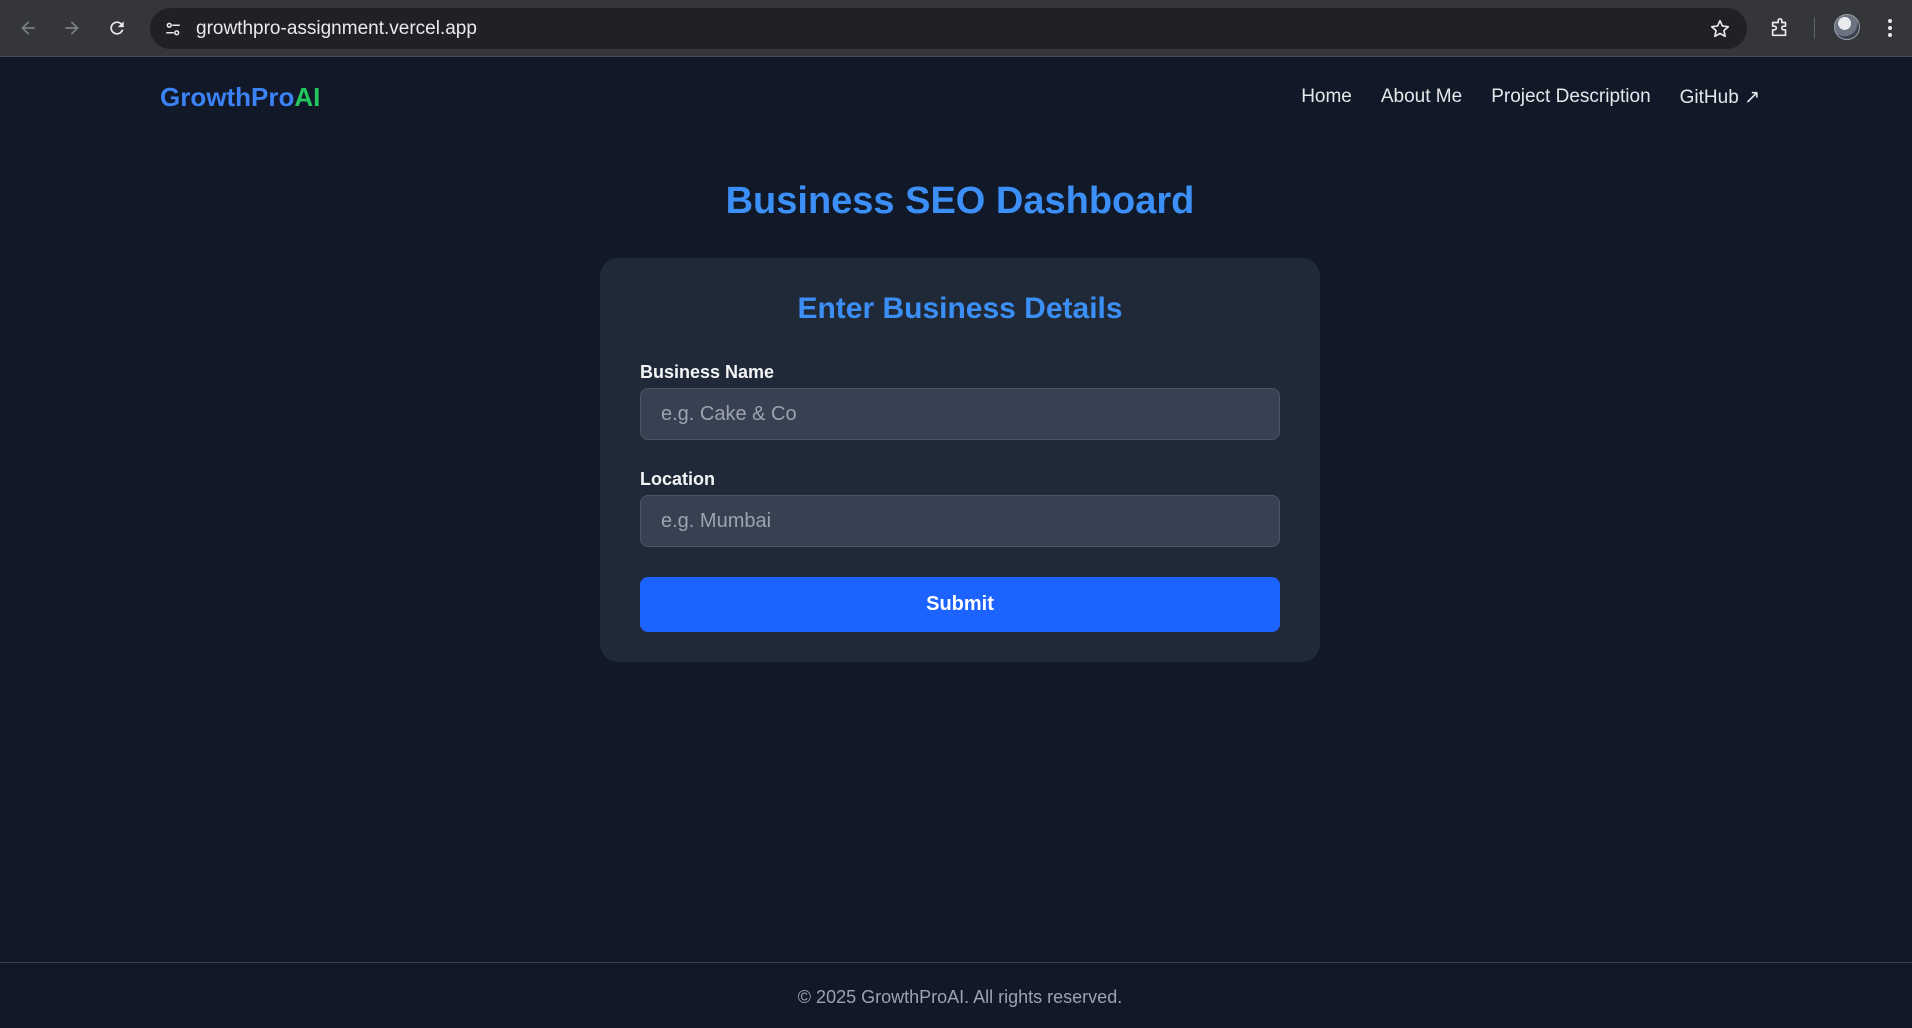 This screenshot has height=1028, width=1912. I want to click on forward-button, so click(72, 28).